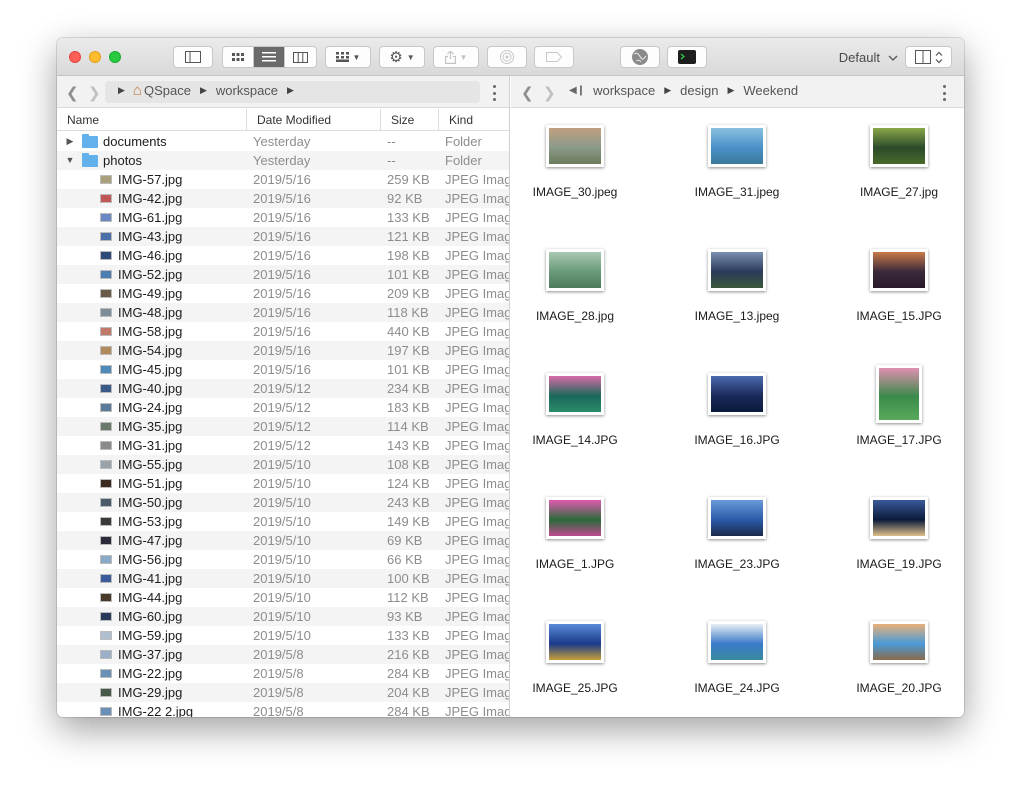  What do you see at coordinates (283, 274) in the screenshot?
I see `file-row: IMG-52.jpg 2019/5/16 101 KB JPEG Image` at bounding box center [283, 274].